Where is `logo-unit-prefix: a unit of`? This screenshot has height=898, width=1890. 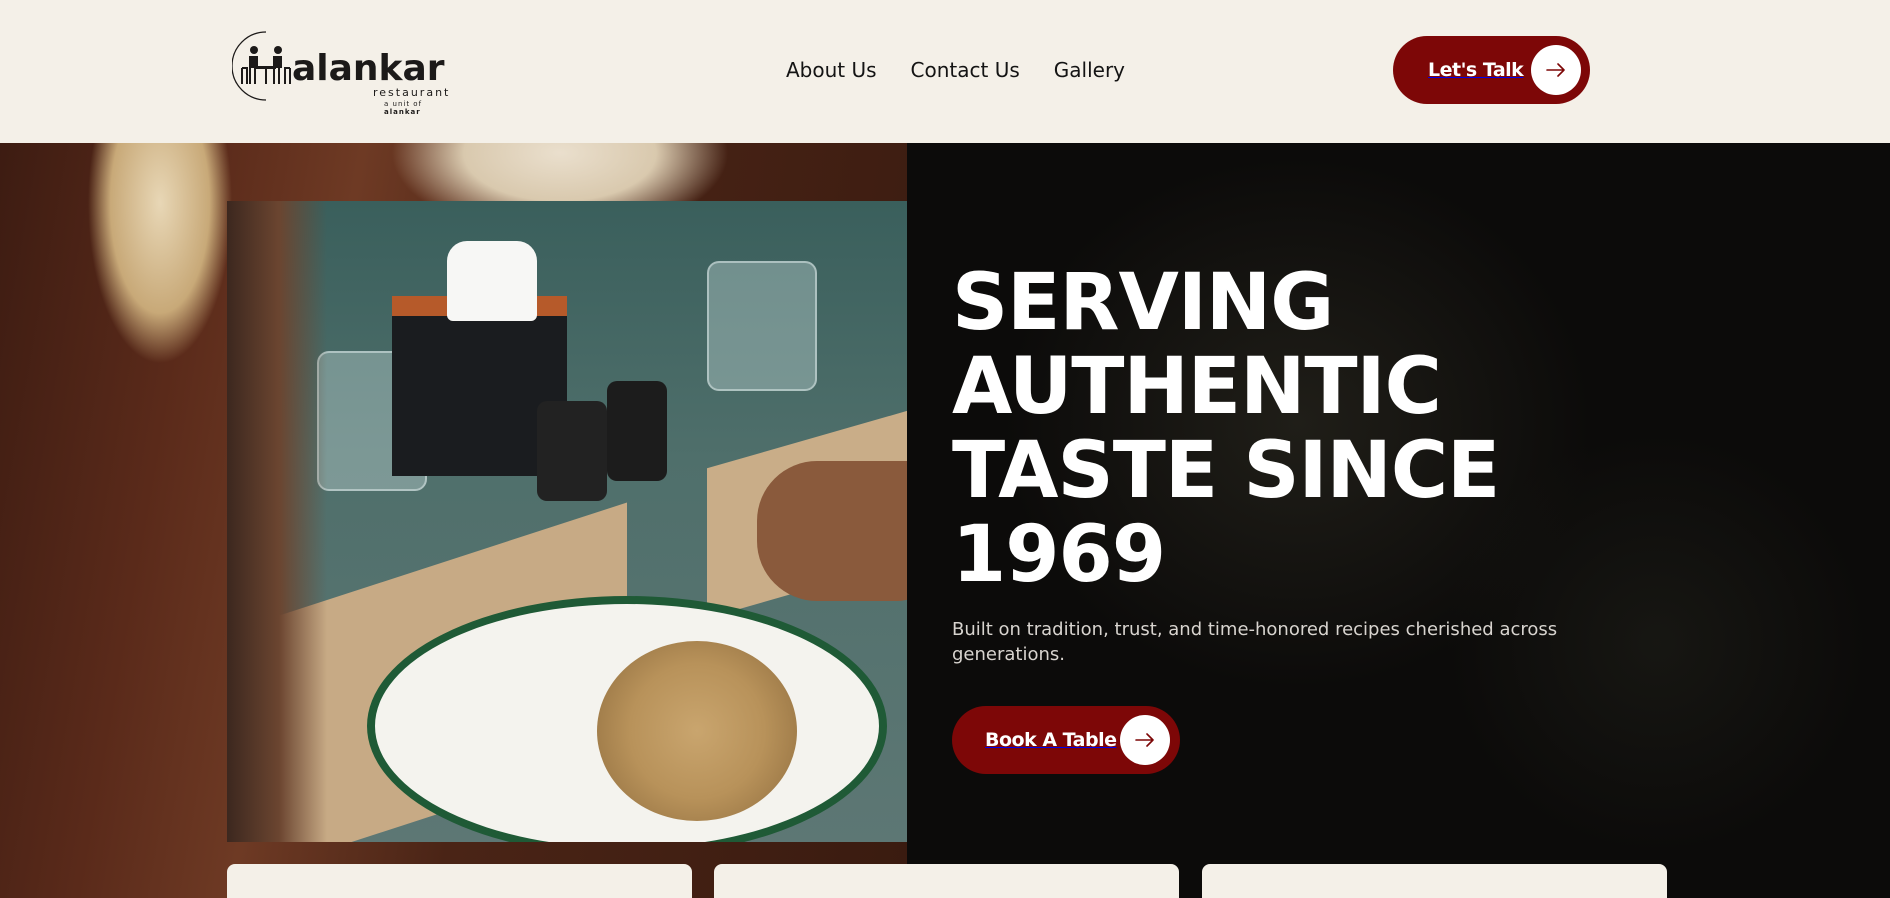
logo-unit-prefix: a unit of is located at coordinates (403, 104).